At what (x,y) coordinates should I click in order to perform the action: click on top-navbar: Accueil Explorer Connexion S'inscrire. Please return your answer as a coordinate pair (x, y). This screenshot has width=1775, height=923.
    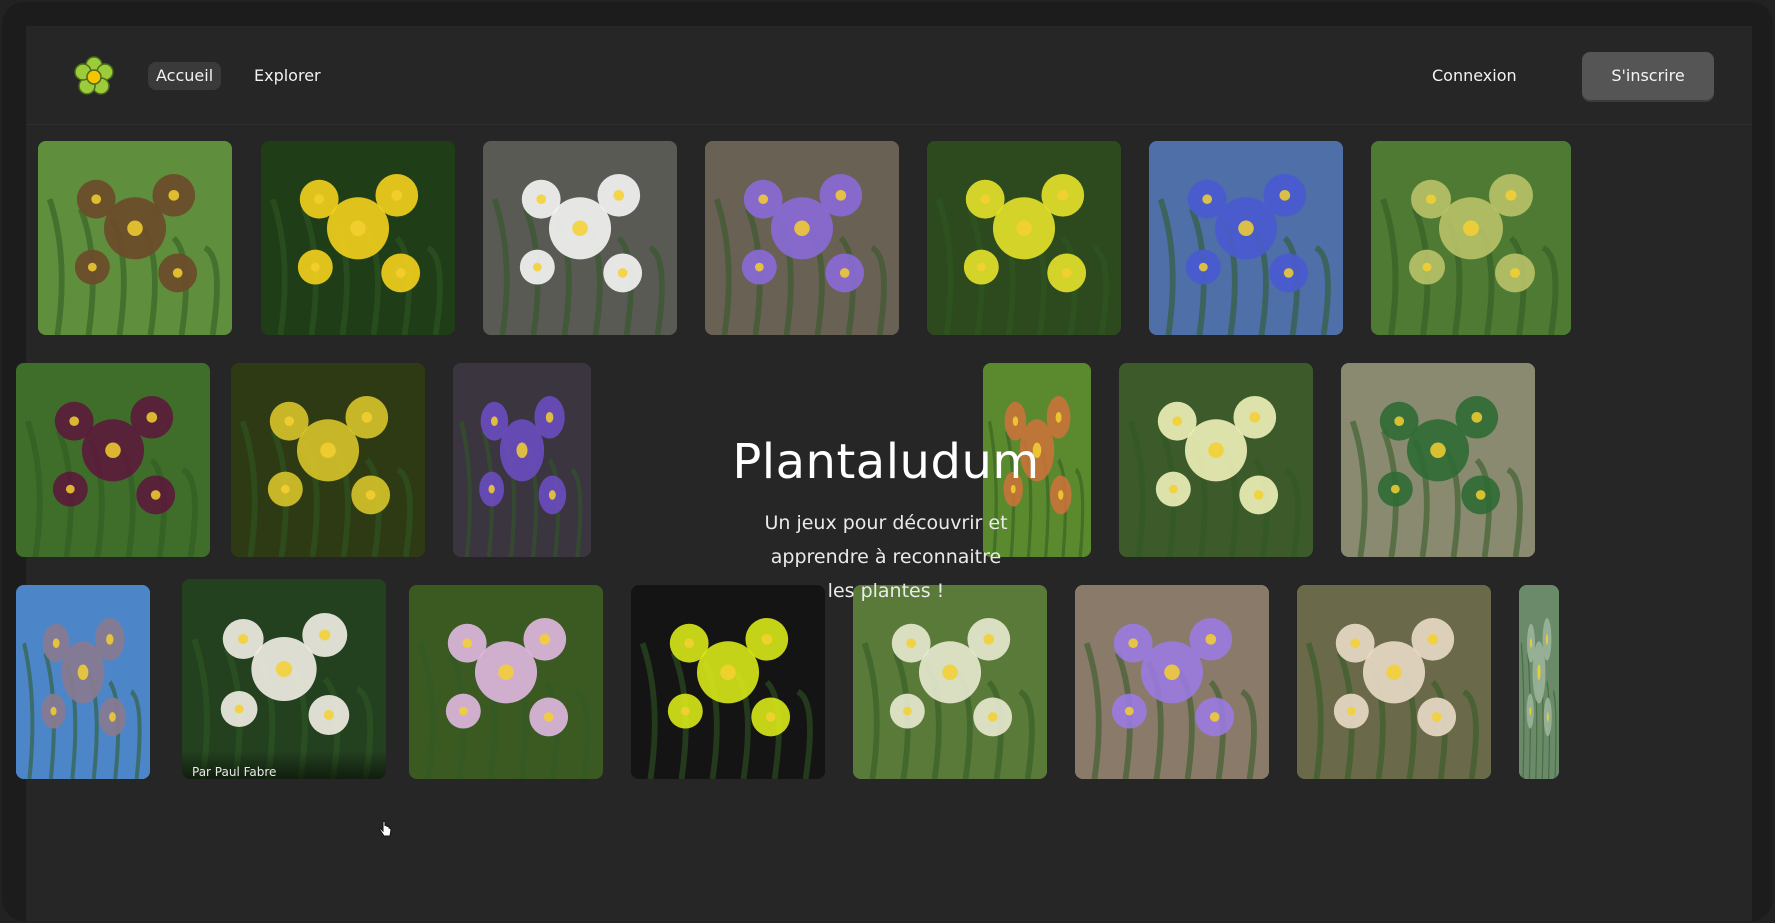
    Looking at the image, I should click on (889, 75).